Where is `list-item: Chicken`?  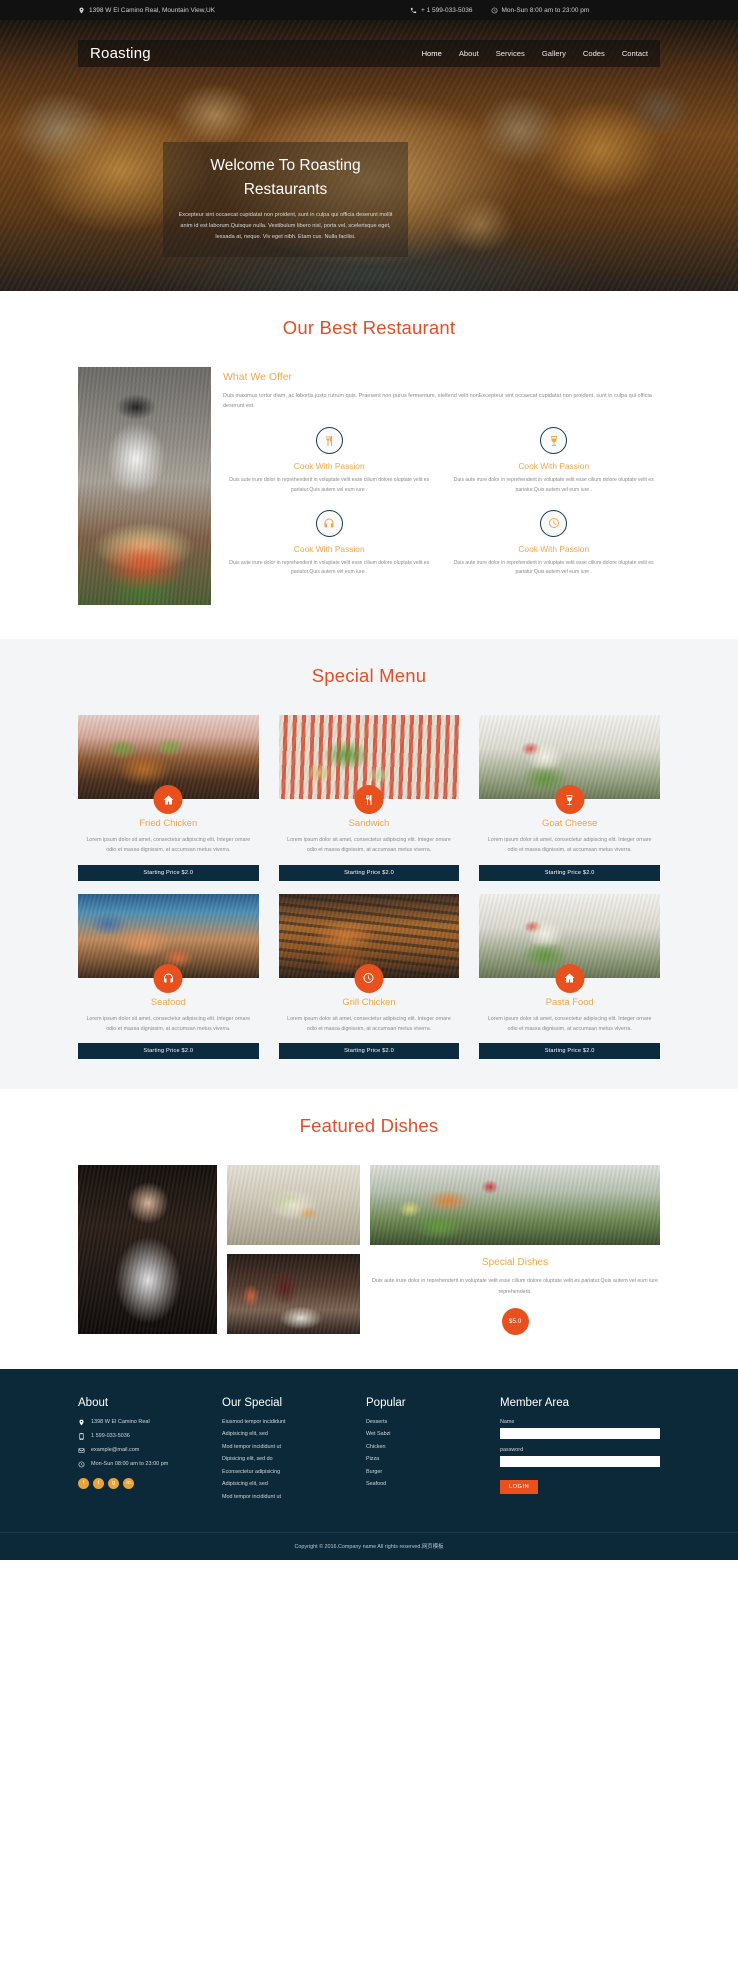
list-item: Chicken is located at coordinates (426, 1447).